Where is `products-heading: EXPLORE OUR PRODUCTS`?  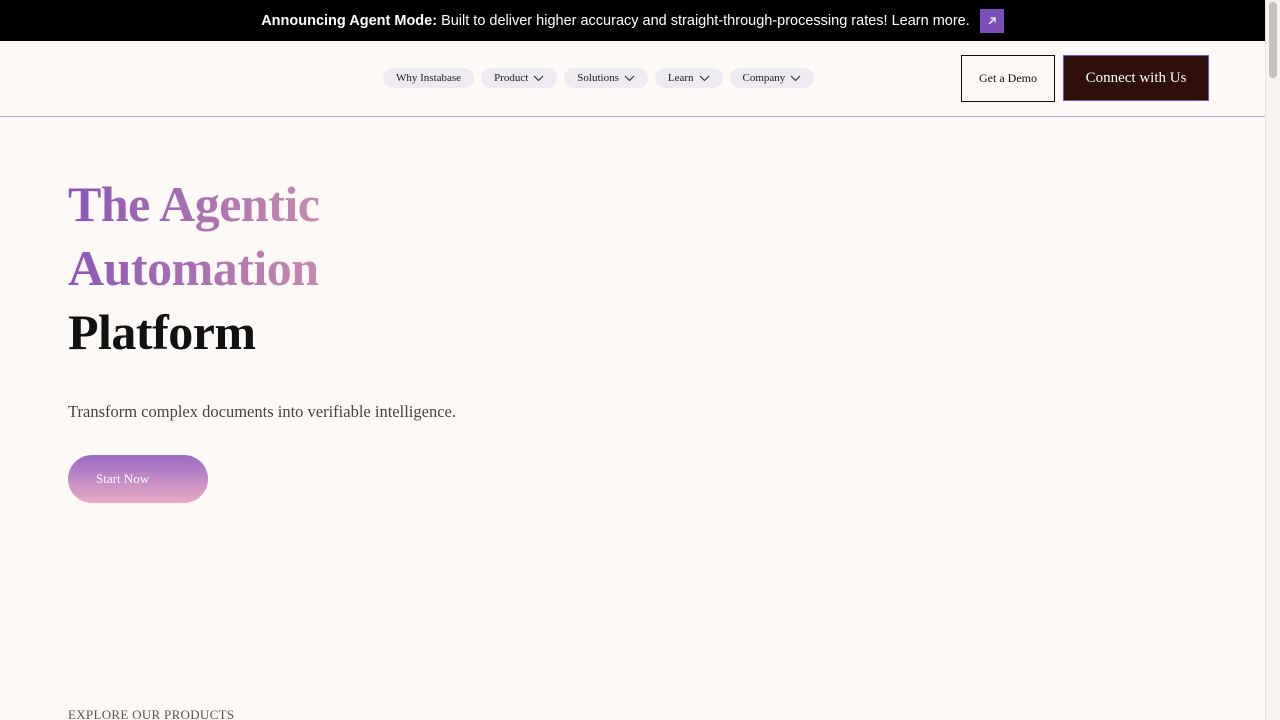
products-heading: EXPLORE OUR PRODUCTS is located at coordinates (151, 713).